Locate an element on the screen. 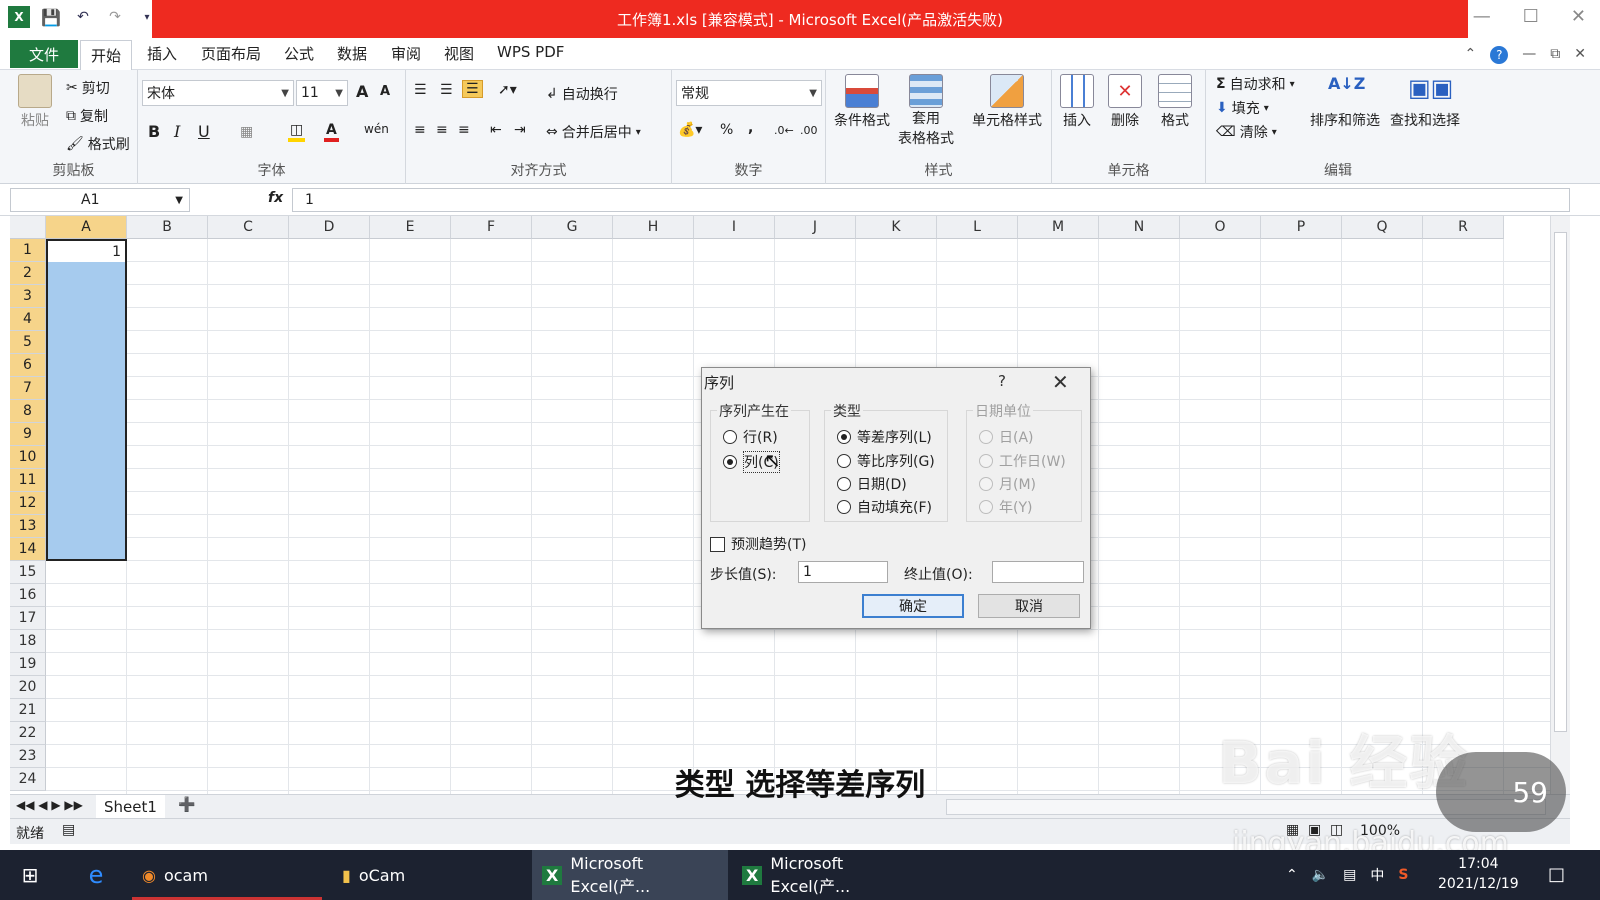  merge-center-button: ⇔ 合并后居中 ▾ is located at coordinates (593, 132).